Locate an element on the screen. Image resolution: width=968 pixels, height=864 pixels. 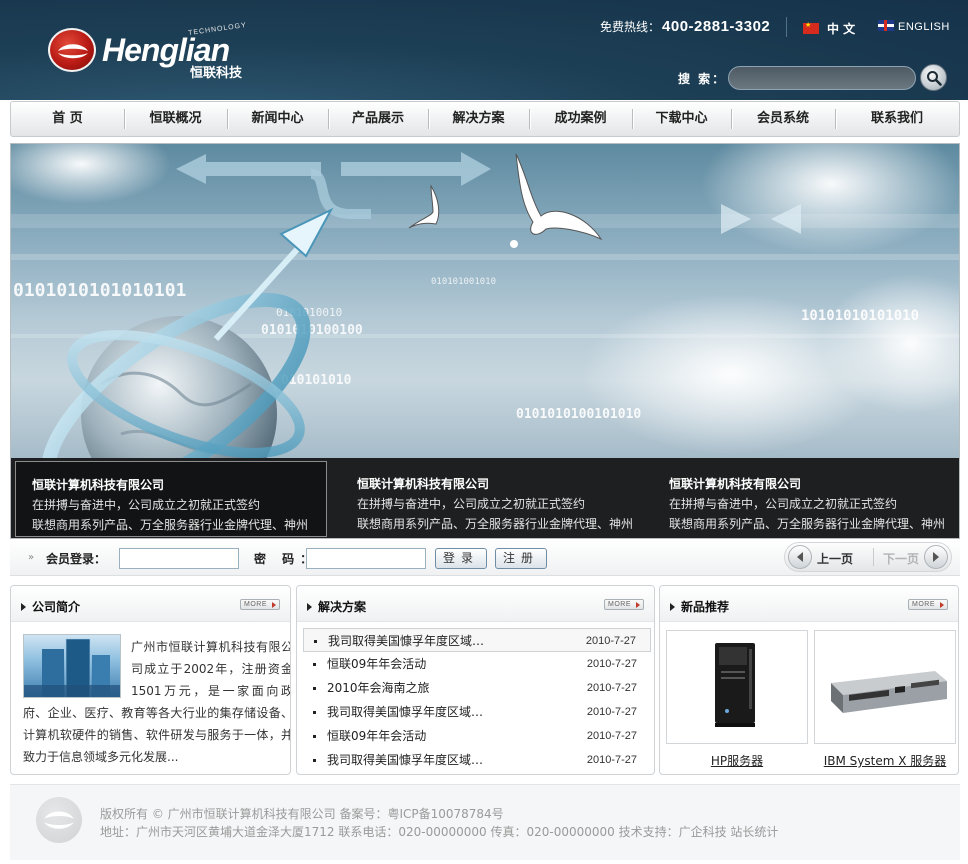
language-chinese-link: 中 文 is located at coordinates (829, 28).